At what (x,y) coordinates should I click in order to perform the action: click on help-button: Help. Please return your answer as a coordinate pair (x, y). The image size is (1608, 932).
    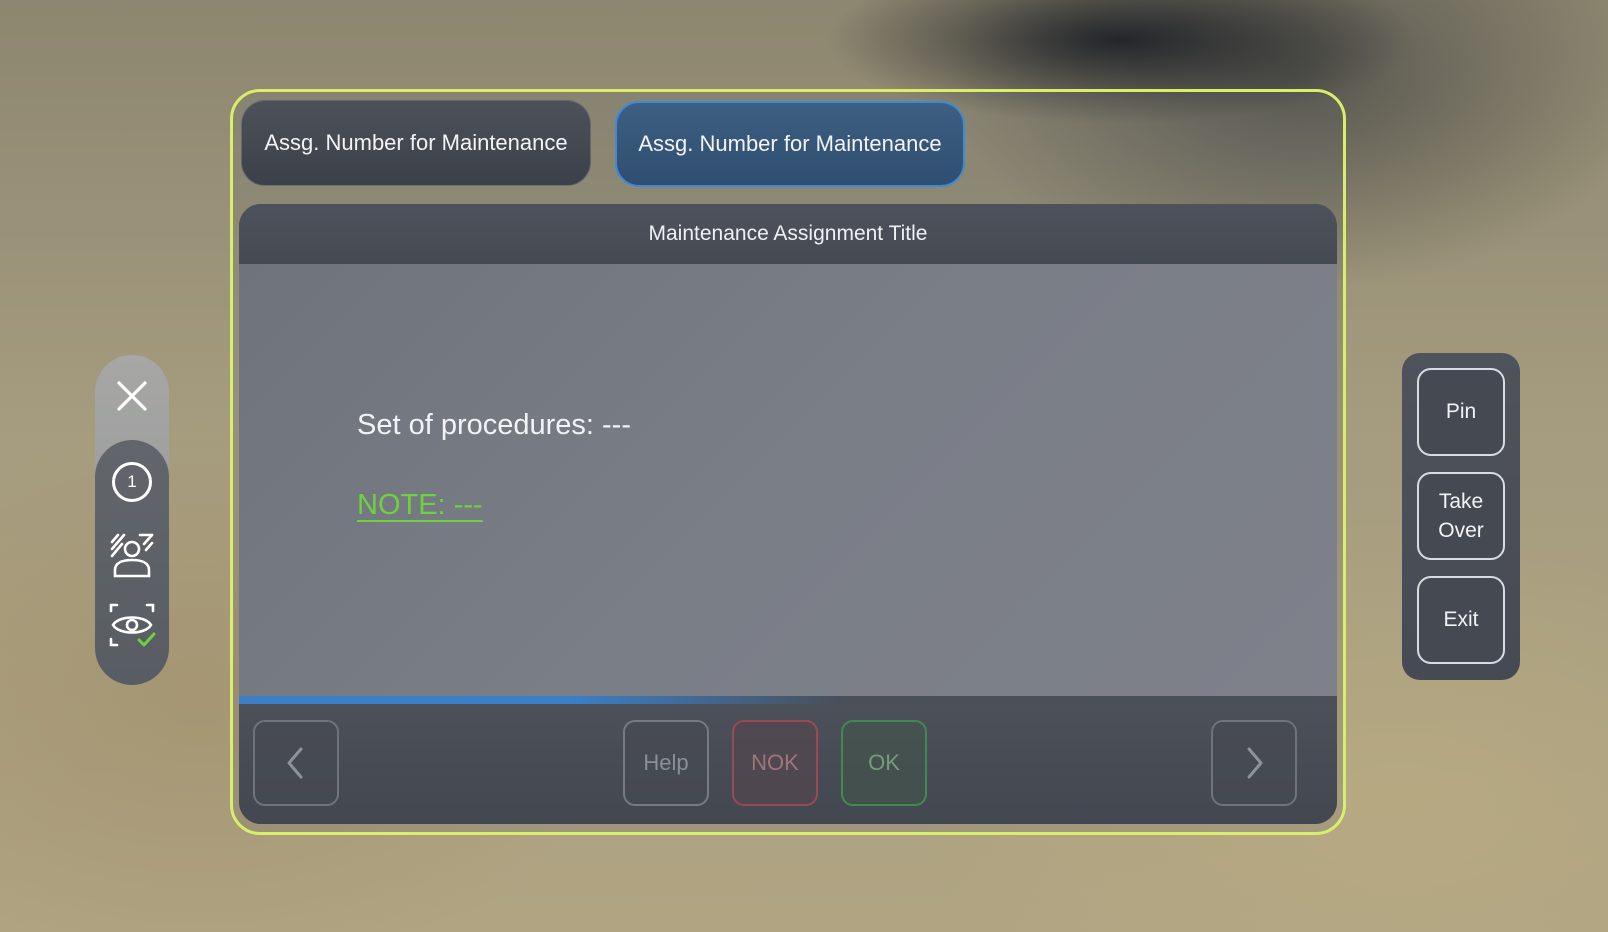
    Looking at the image, I should click on (666, 763).